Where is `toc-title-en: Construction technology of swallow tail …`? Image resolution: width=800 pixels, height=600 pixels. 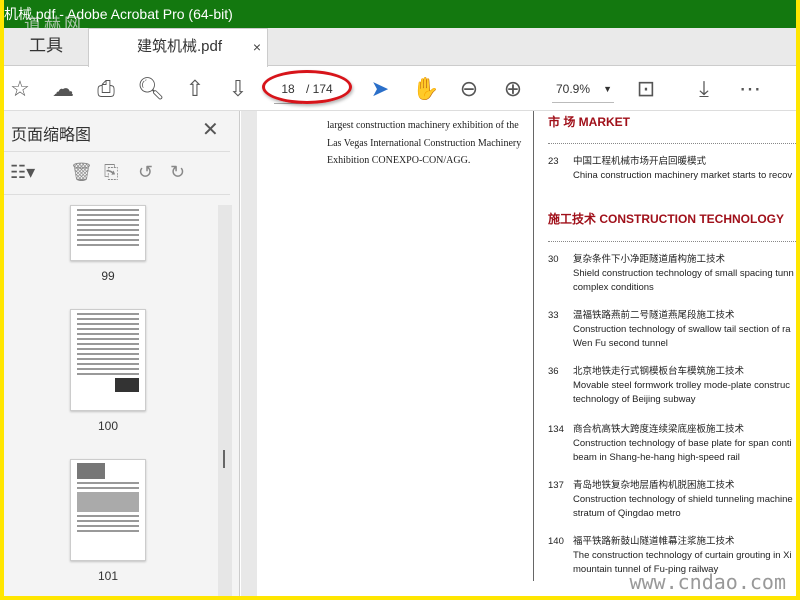
toc-title-en: Construction technology of swallow tail … is located at coordinates (682, 329).